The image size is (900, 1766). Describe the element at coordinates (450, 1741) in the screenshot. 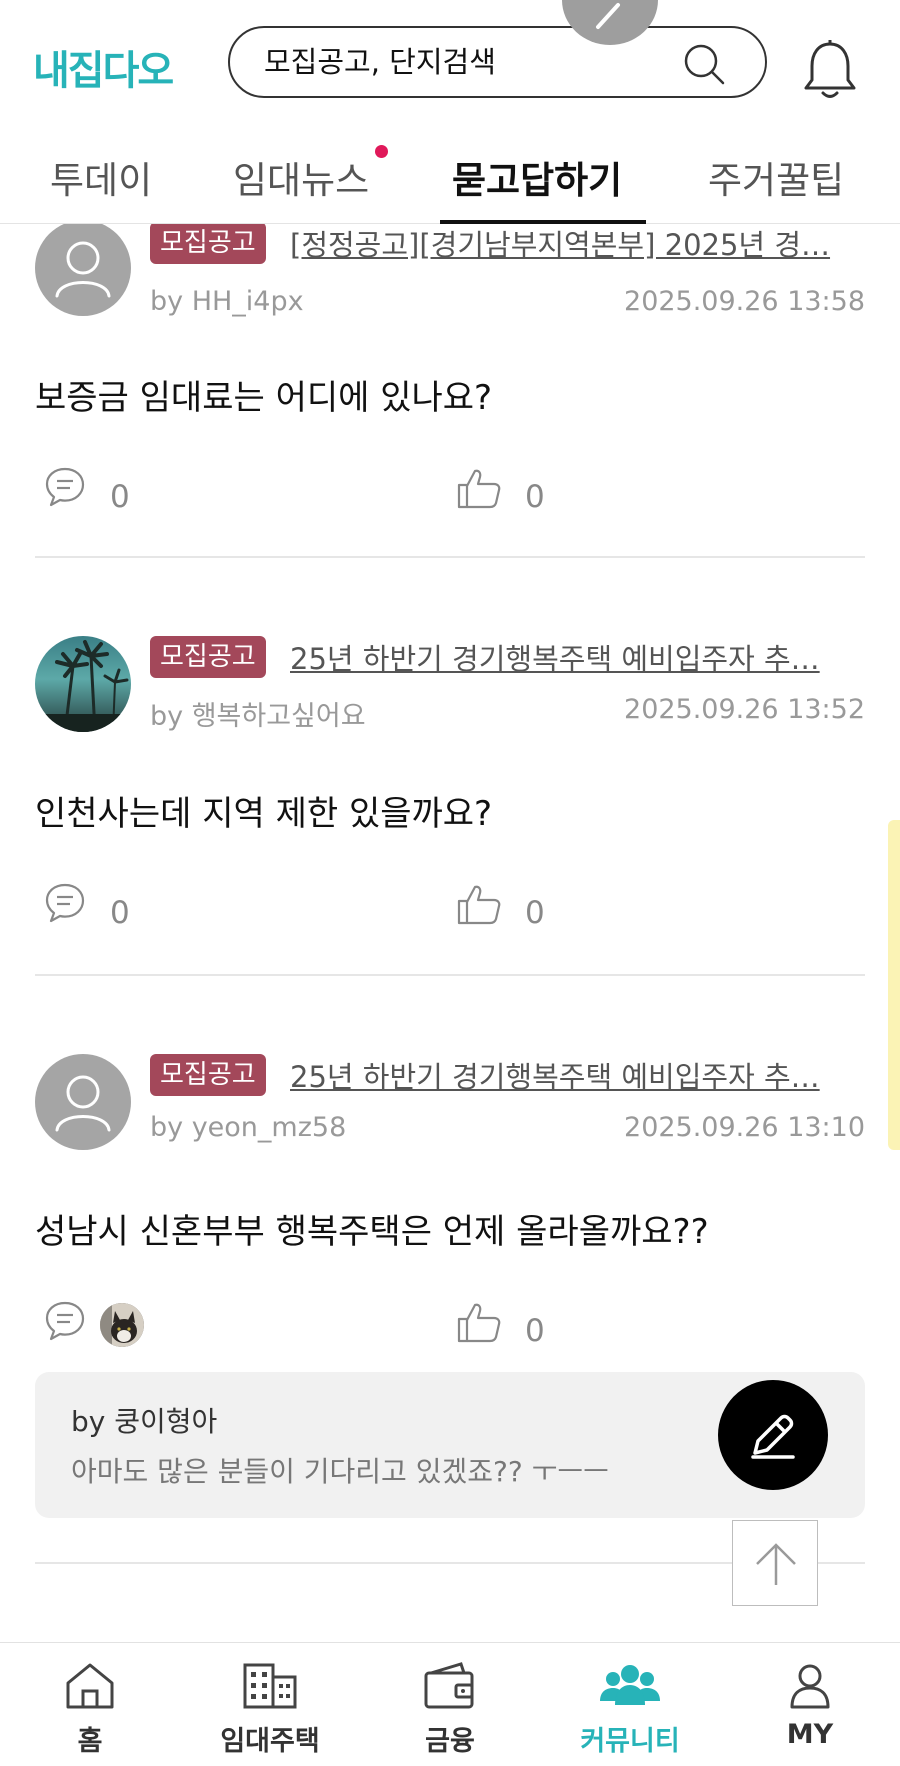

I see `nav-label: 금융` at that location.